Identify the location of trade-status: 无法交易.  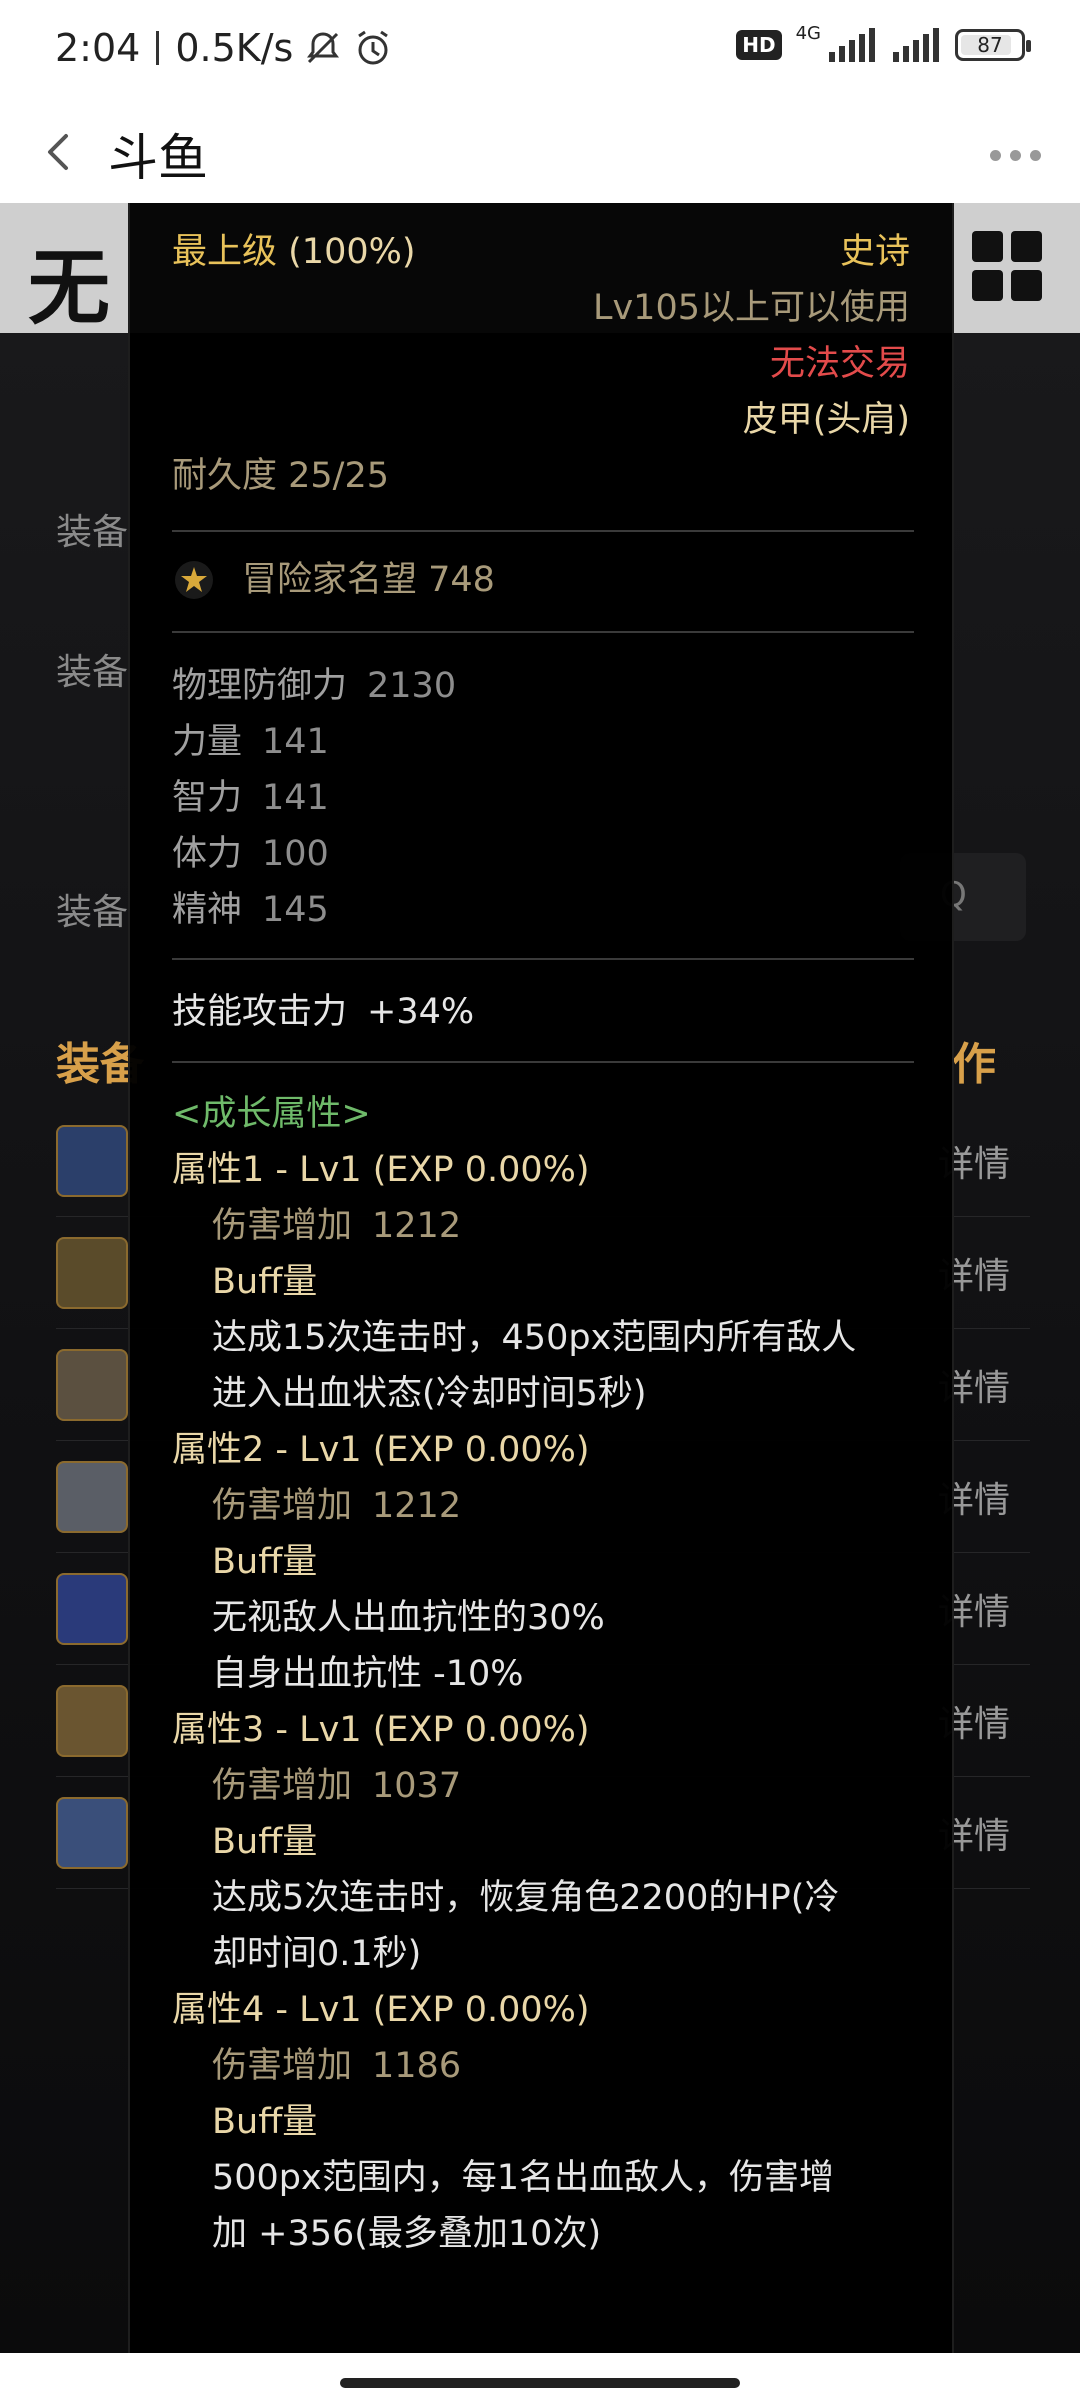
(839, 364).